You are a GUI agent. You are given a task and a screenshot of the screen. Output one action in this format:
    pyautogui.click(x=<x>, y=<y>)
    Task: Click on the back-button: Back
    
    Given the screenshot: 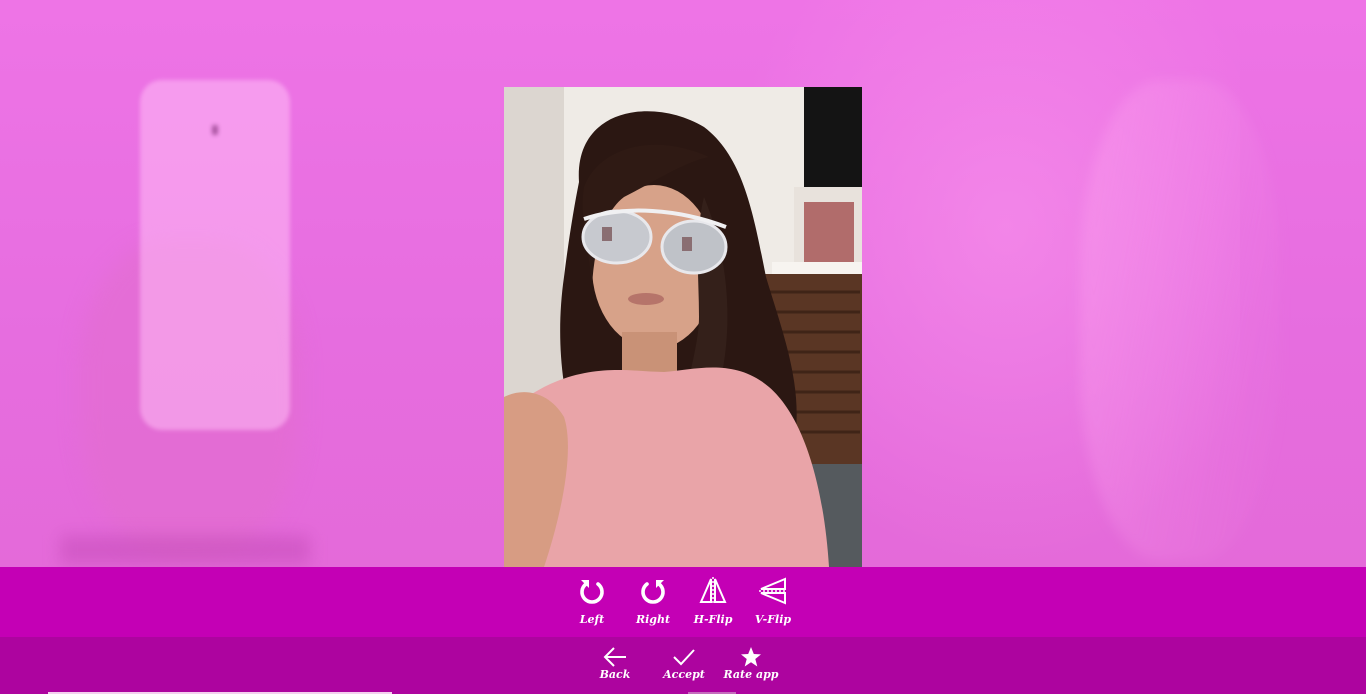 What is the action you would take?
    pyautogui.click(x=615, y=663)
    